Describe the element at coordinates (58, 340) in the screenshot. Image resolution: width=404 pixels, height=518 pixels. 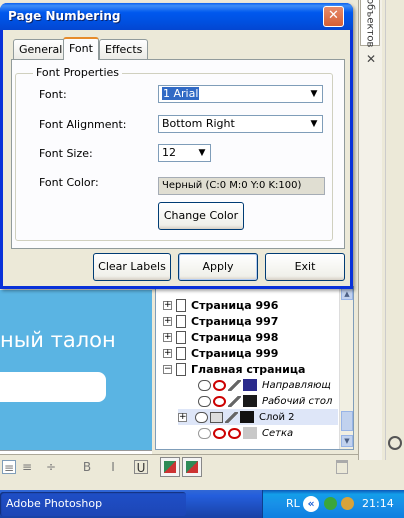
I see `canvas-text: ный талон` at that location.